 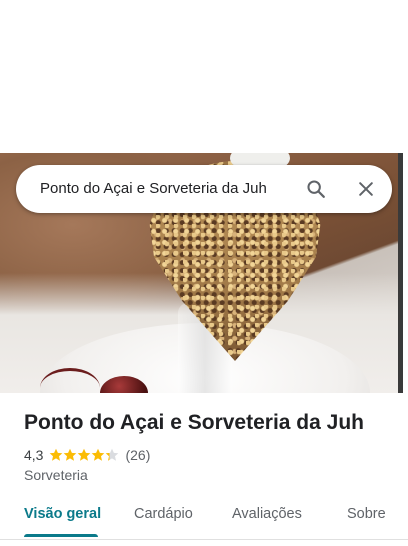 I want to click on close-icon, so click(x=366, y=189).